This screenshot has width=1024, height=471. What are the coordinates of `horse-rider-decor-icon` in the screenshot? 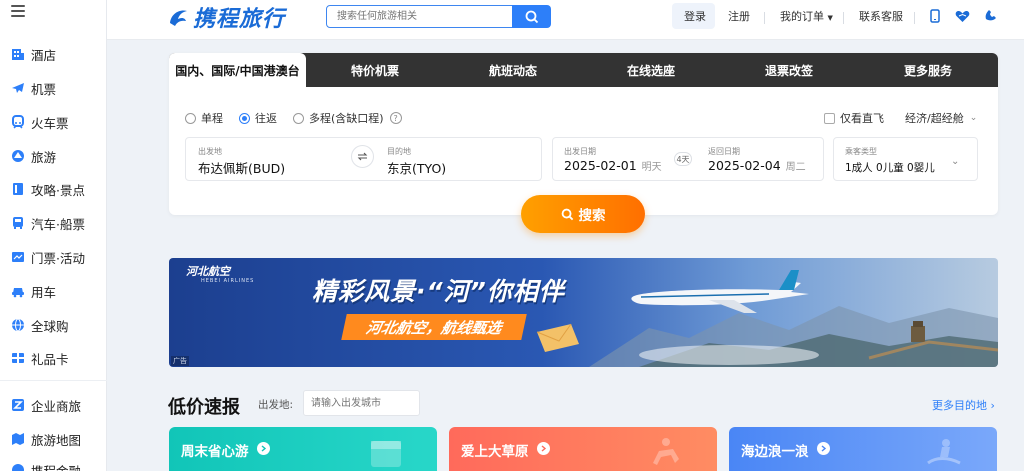 It's located at (666, 451).